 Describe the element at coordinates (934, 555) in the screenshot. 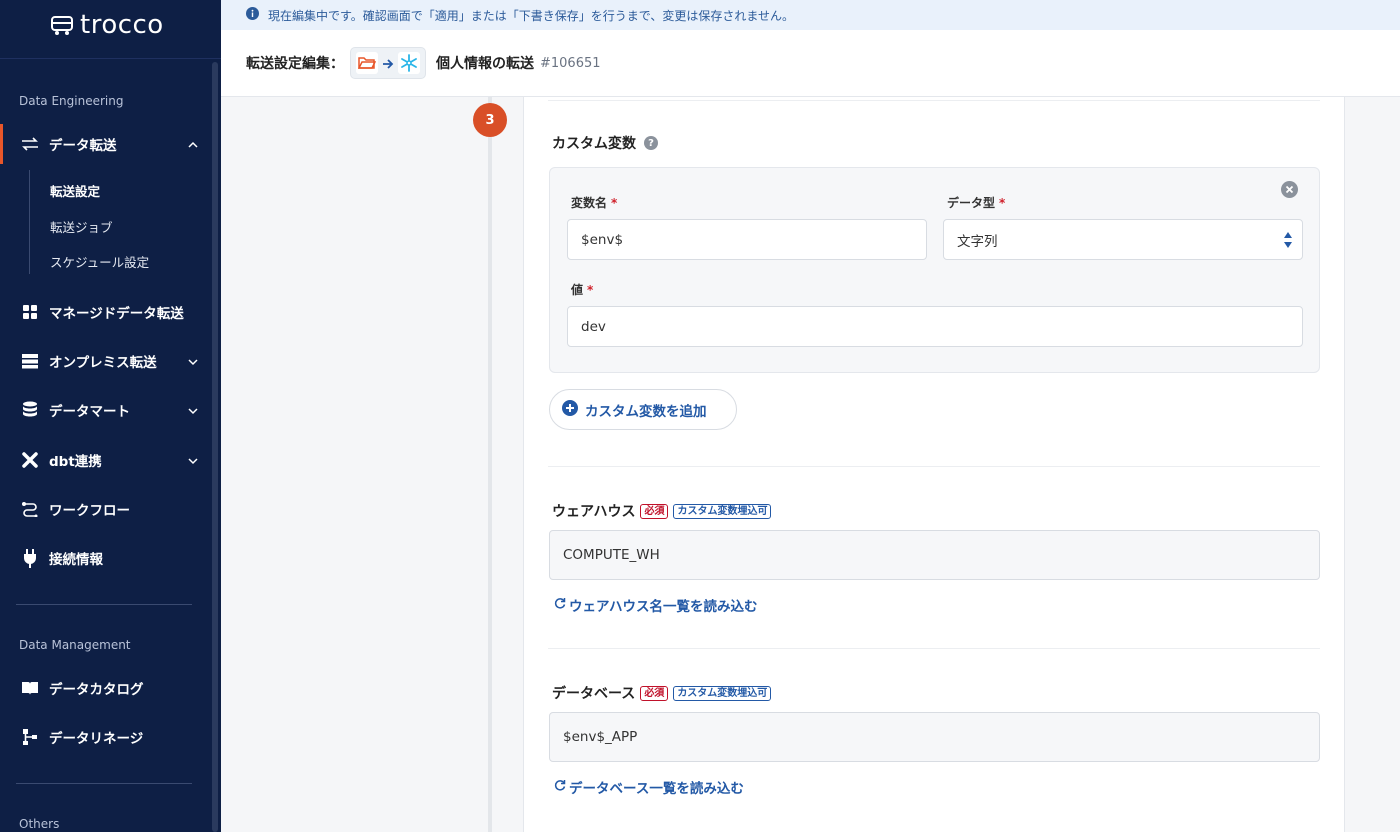

I see `warehouse-input: COMPUTE_WH` at that location.